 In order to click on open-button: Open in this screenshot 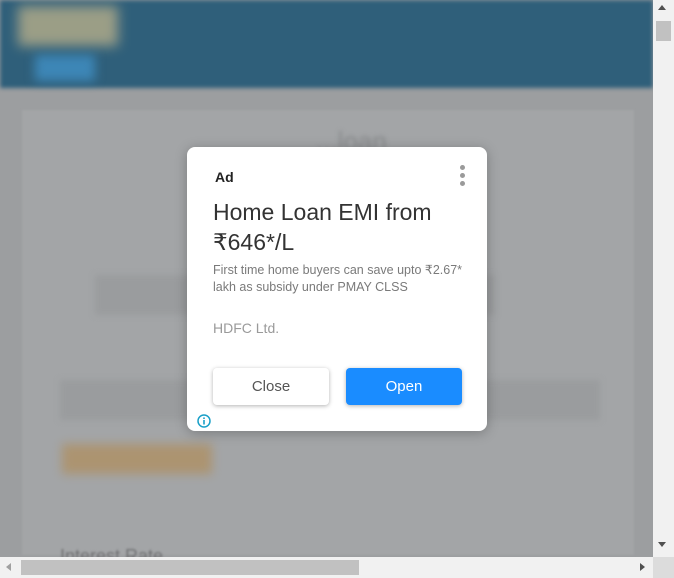, I will do `click(404, 386)`.